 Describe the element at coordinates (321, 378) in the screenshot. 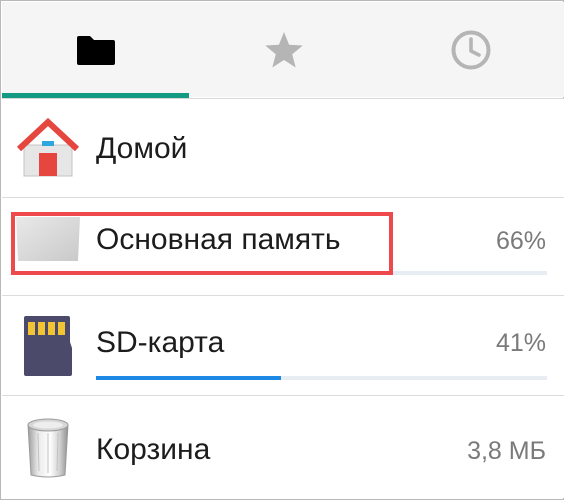

I see `usage-bar` at that location.